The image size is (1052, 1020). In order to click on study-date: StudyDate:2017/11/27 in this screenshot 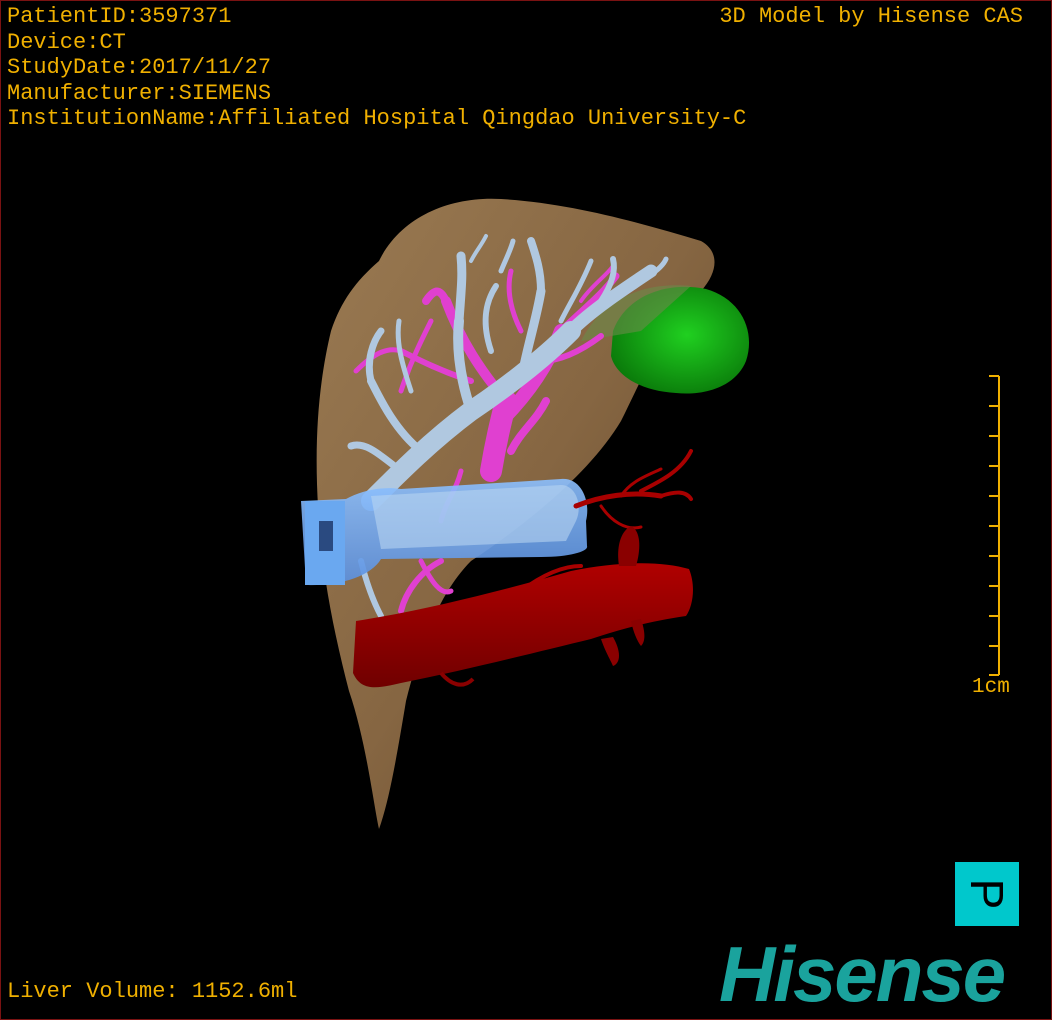, I will do `click(139, 67)`.